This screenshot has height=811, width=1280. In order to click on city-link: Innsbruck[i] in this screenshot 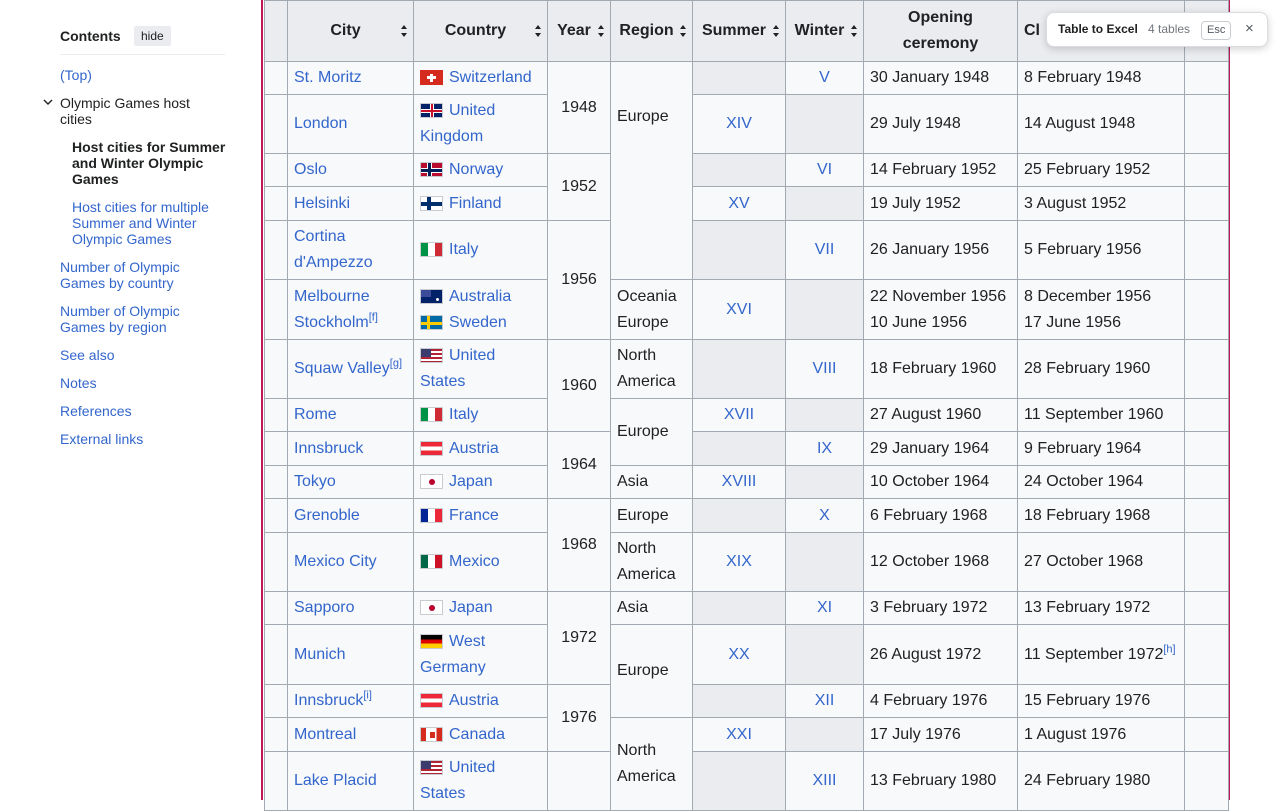, I will do `click(350, 701)`.